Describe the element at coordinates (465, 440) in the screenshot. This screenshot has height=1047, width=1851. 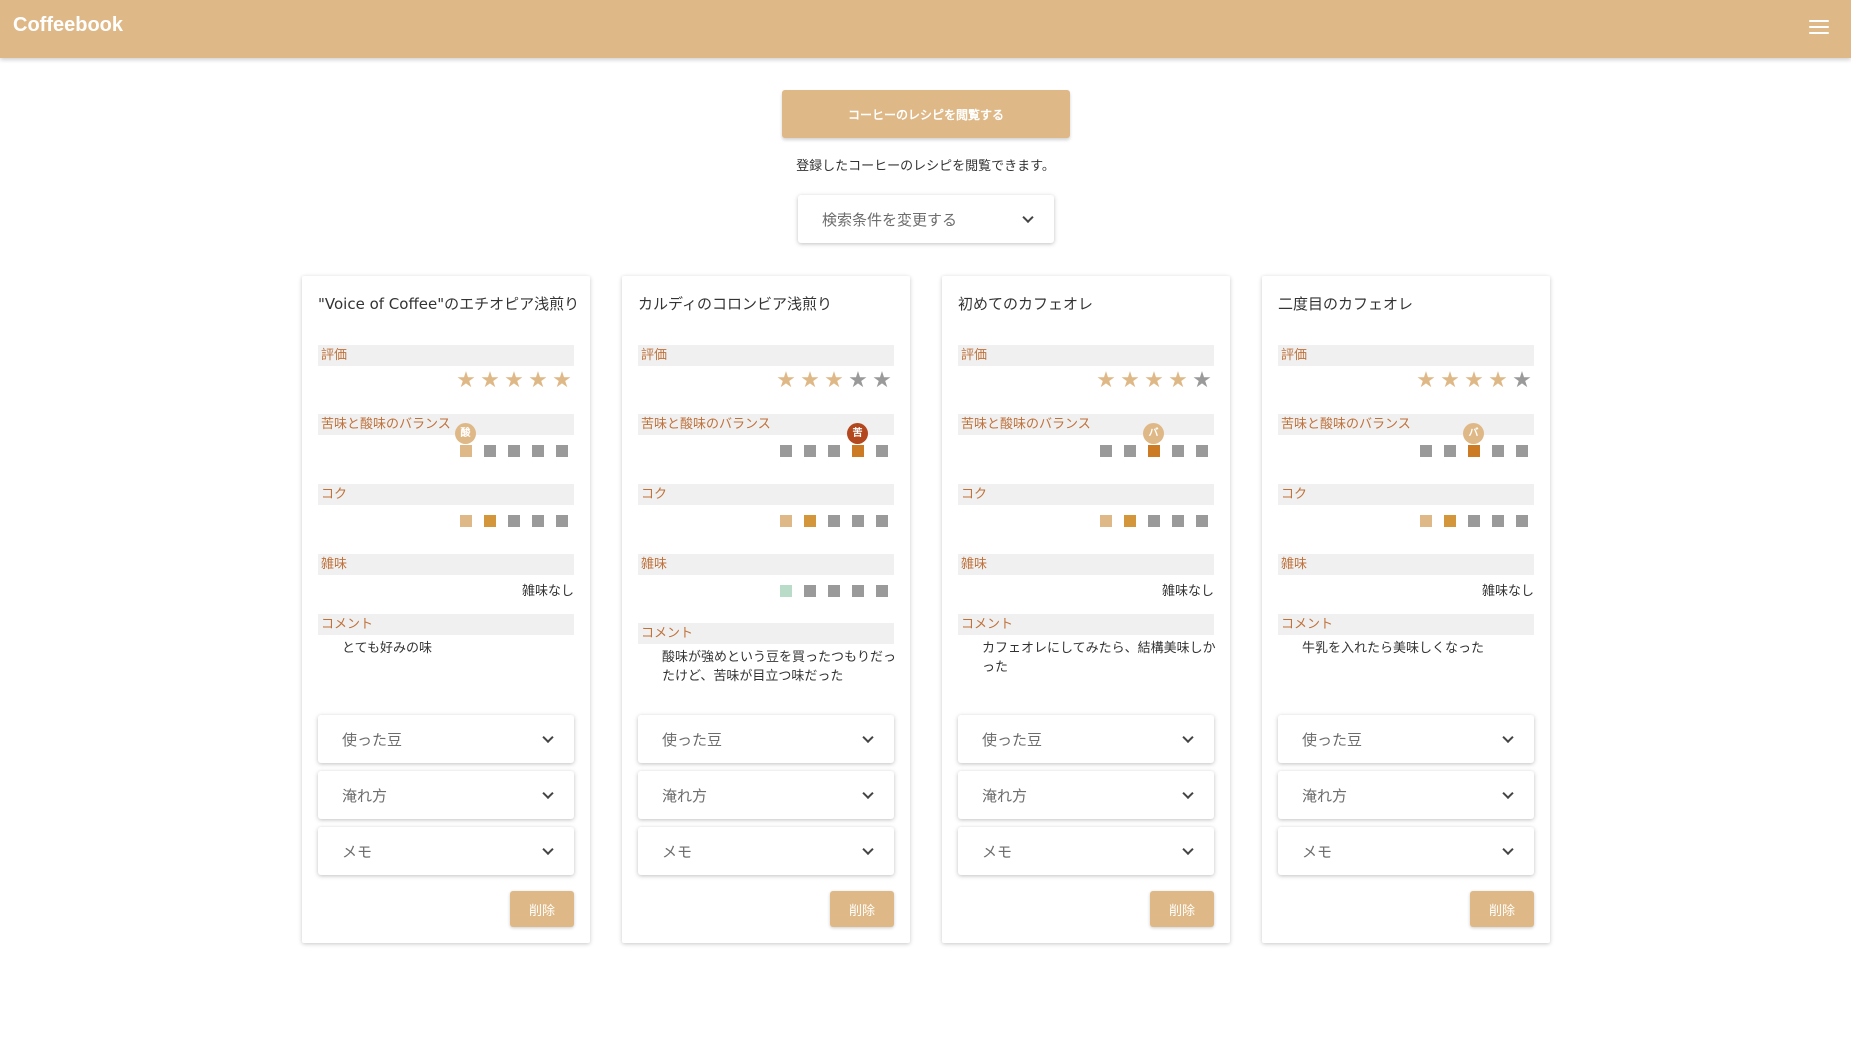
I see `balance-square: 酸` at that location.